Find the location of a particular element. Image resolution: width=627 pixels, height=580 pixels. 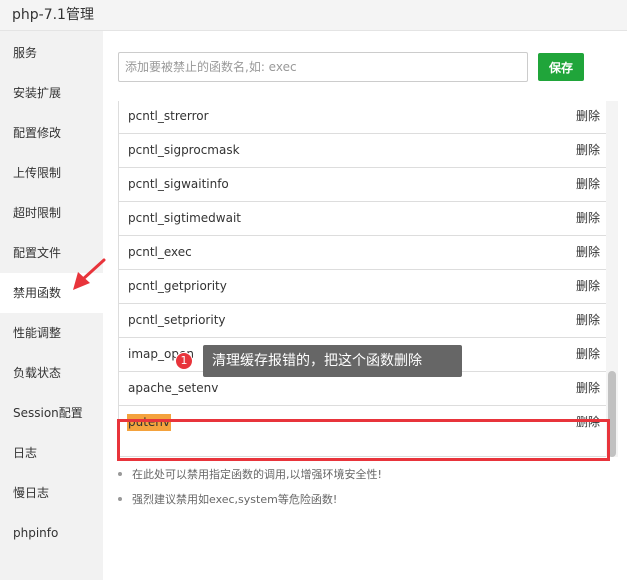

annotation-tooltip: 清理缓存报错的，把这个函数删除 is located at coordinates (332, 361).